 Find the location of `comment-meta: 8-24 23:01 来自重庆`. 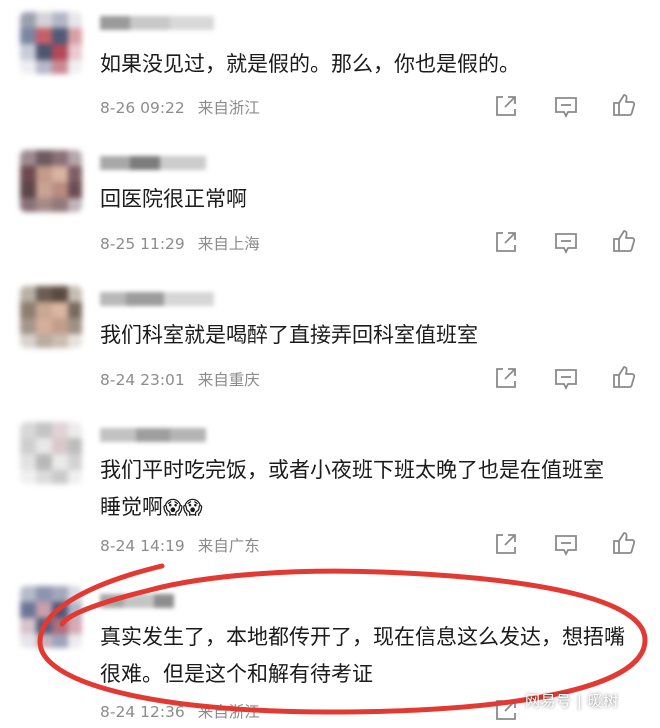

comment-meta: 8-24 23:01 来自重庆 is located at coordinates (180, 379).